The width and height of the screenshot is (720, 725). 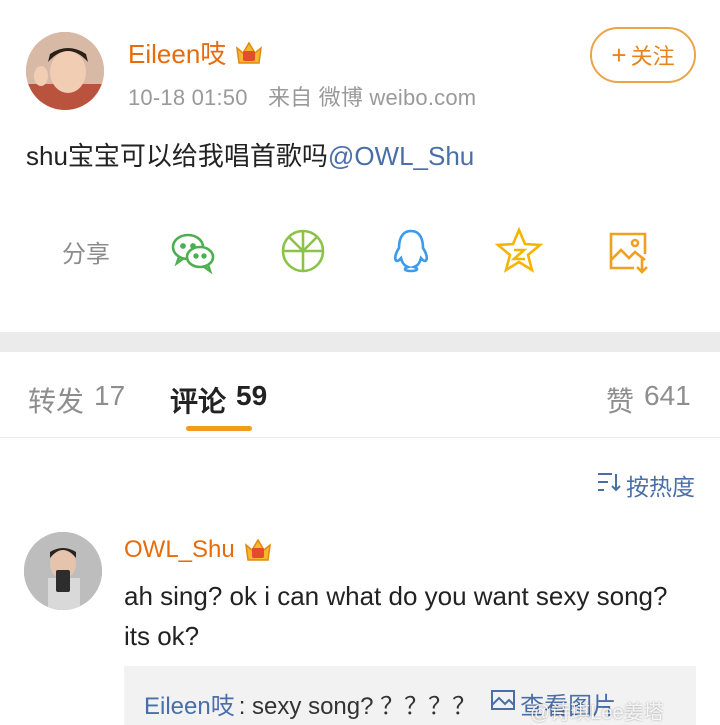 I want to click on post-author-name: Eileen吱, so click(x=177, y=52).